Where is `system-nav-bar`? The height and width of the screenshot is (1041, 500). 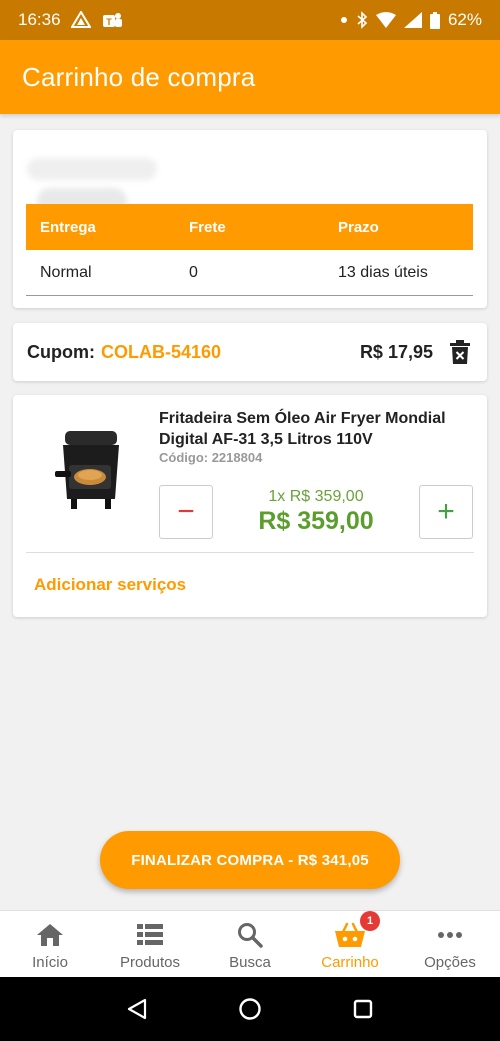
system-nav-bar is located at coordinates (250, 1009).